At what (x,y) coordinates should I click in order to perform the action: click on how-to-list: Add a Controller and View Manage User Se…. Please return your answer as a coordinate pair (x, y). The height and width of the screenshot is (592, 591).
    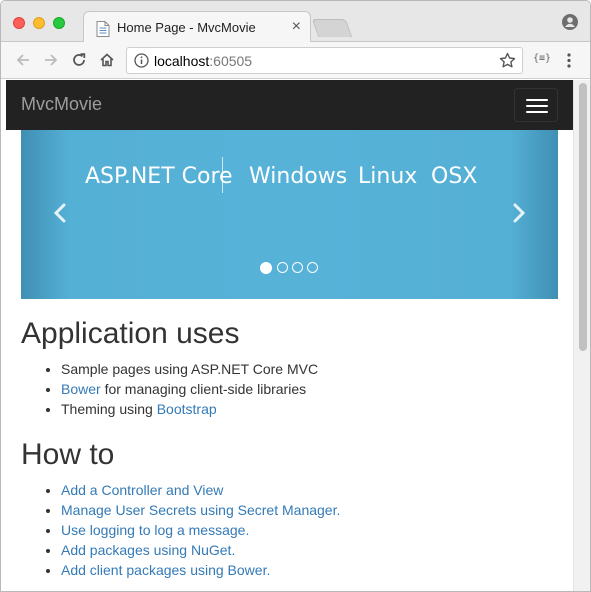
    Looking at the image, I should click on (309, 530).